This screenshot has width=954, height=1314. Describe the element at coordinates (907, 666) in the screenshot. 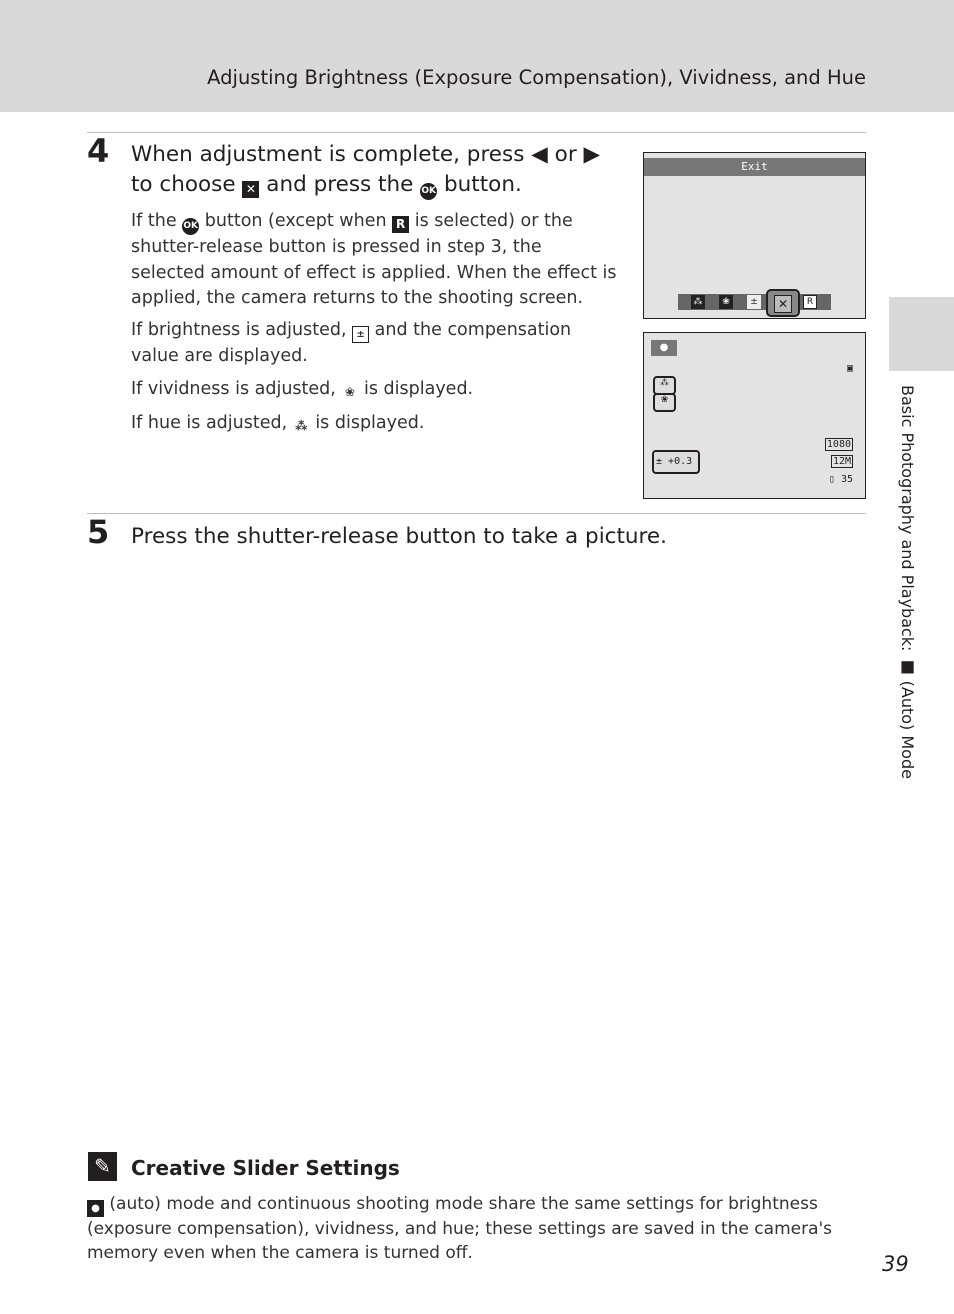

I see `camera-icon: ■` at that location.